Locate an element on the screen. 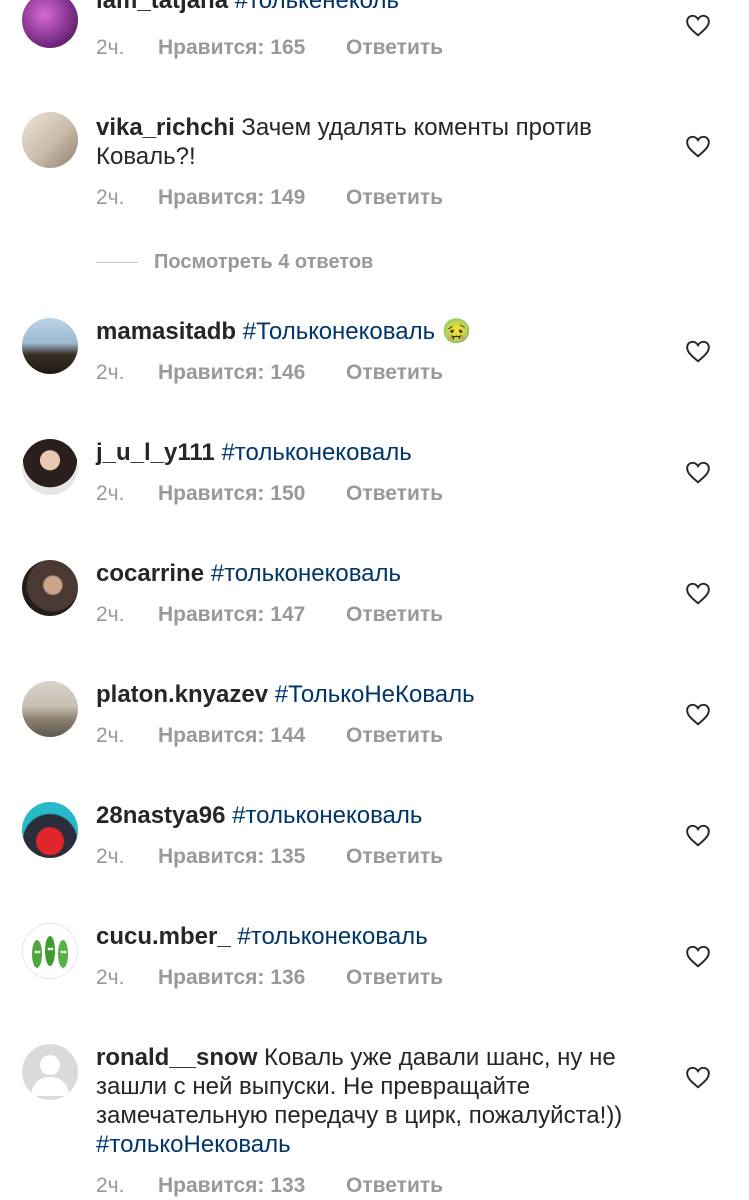  comment-meta: 2ч. Нравится: 146 Ответить is located at coordinates (269, 373).